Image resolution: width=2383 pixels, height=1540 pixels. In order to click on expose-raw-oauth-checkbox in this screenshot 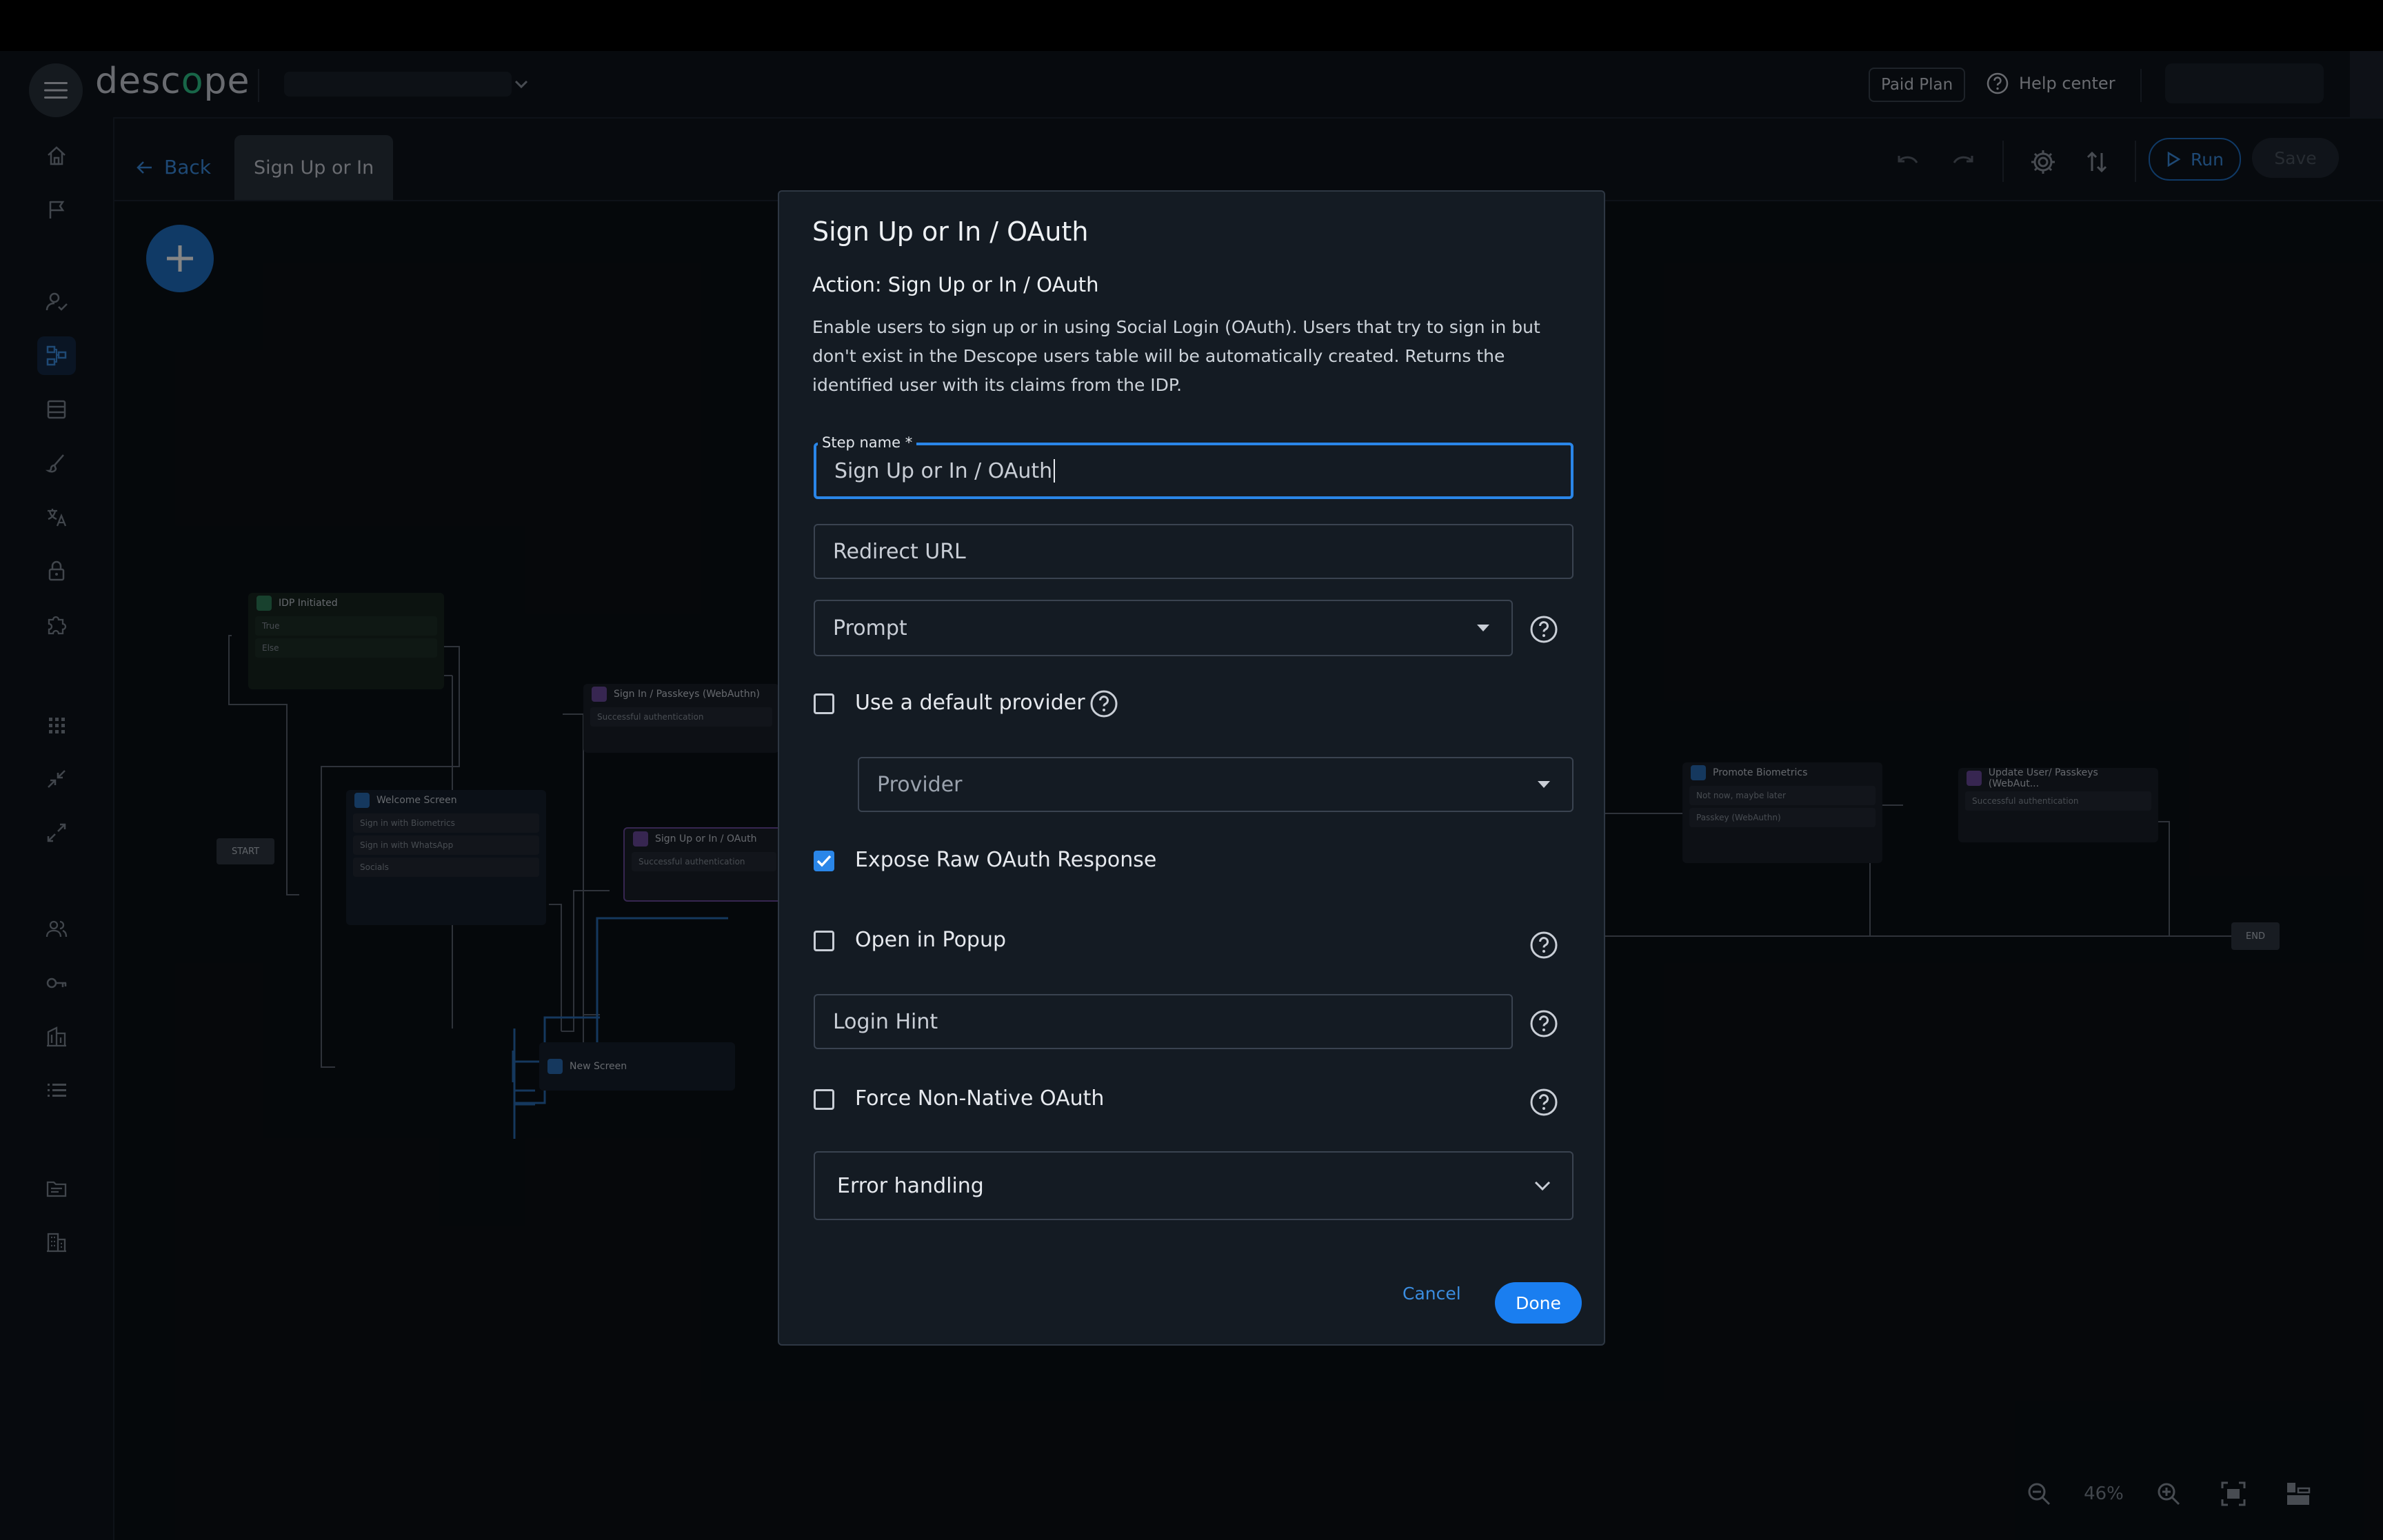, I will do `click(824, 861)`.